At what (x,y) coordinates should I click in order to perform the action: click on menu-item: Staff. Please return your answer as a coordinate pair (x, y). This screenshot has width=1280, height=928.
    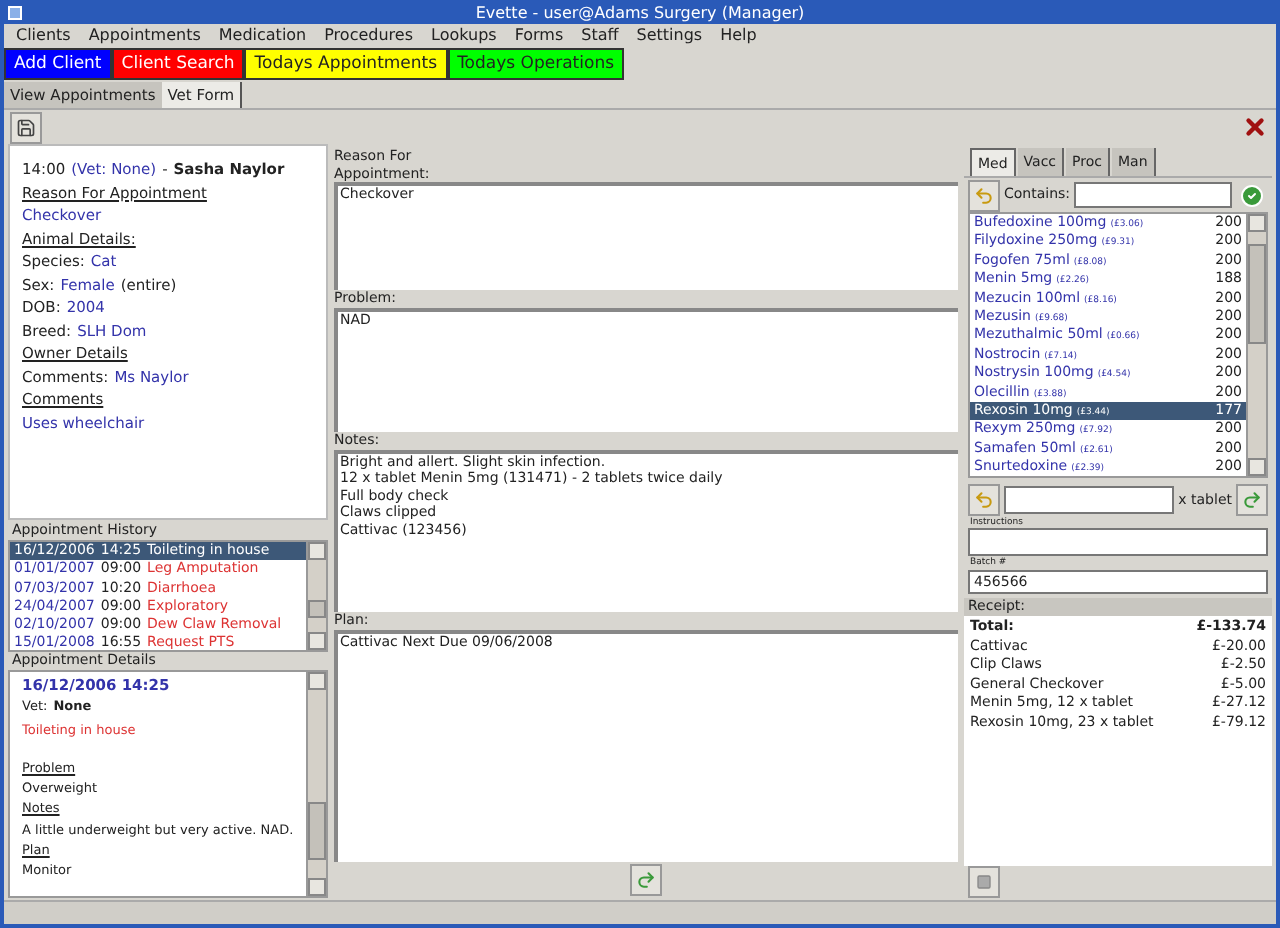
    Looking at the image, I should click on (600, 35).